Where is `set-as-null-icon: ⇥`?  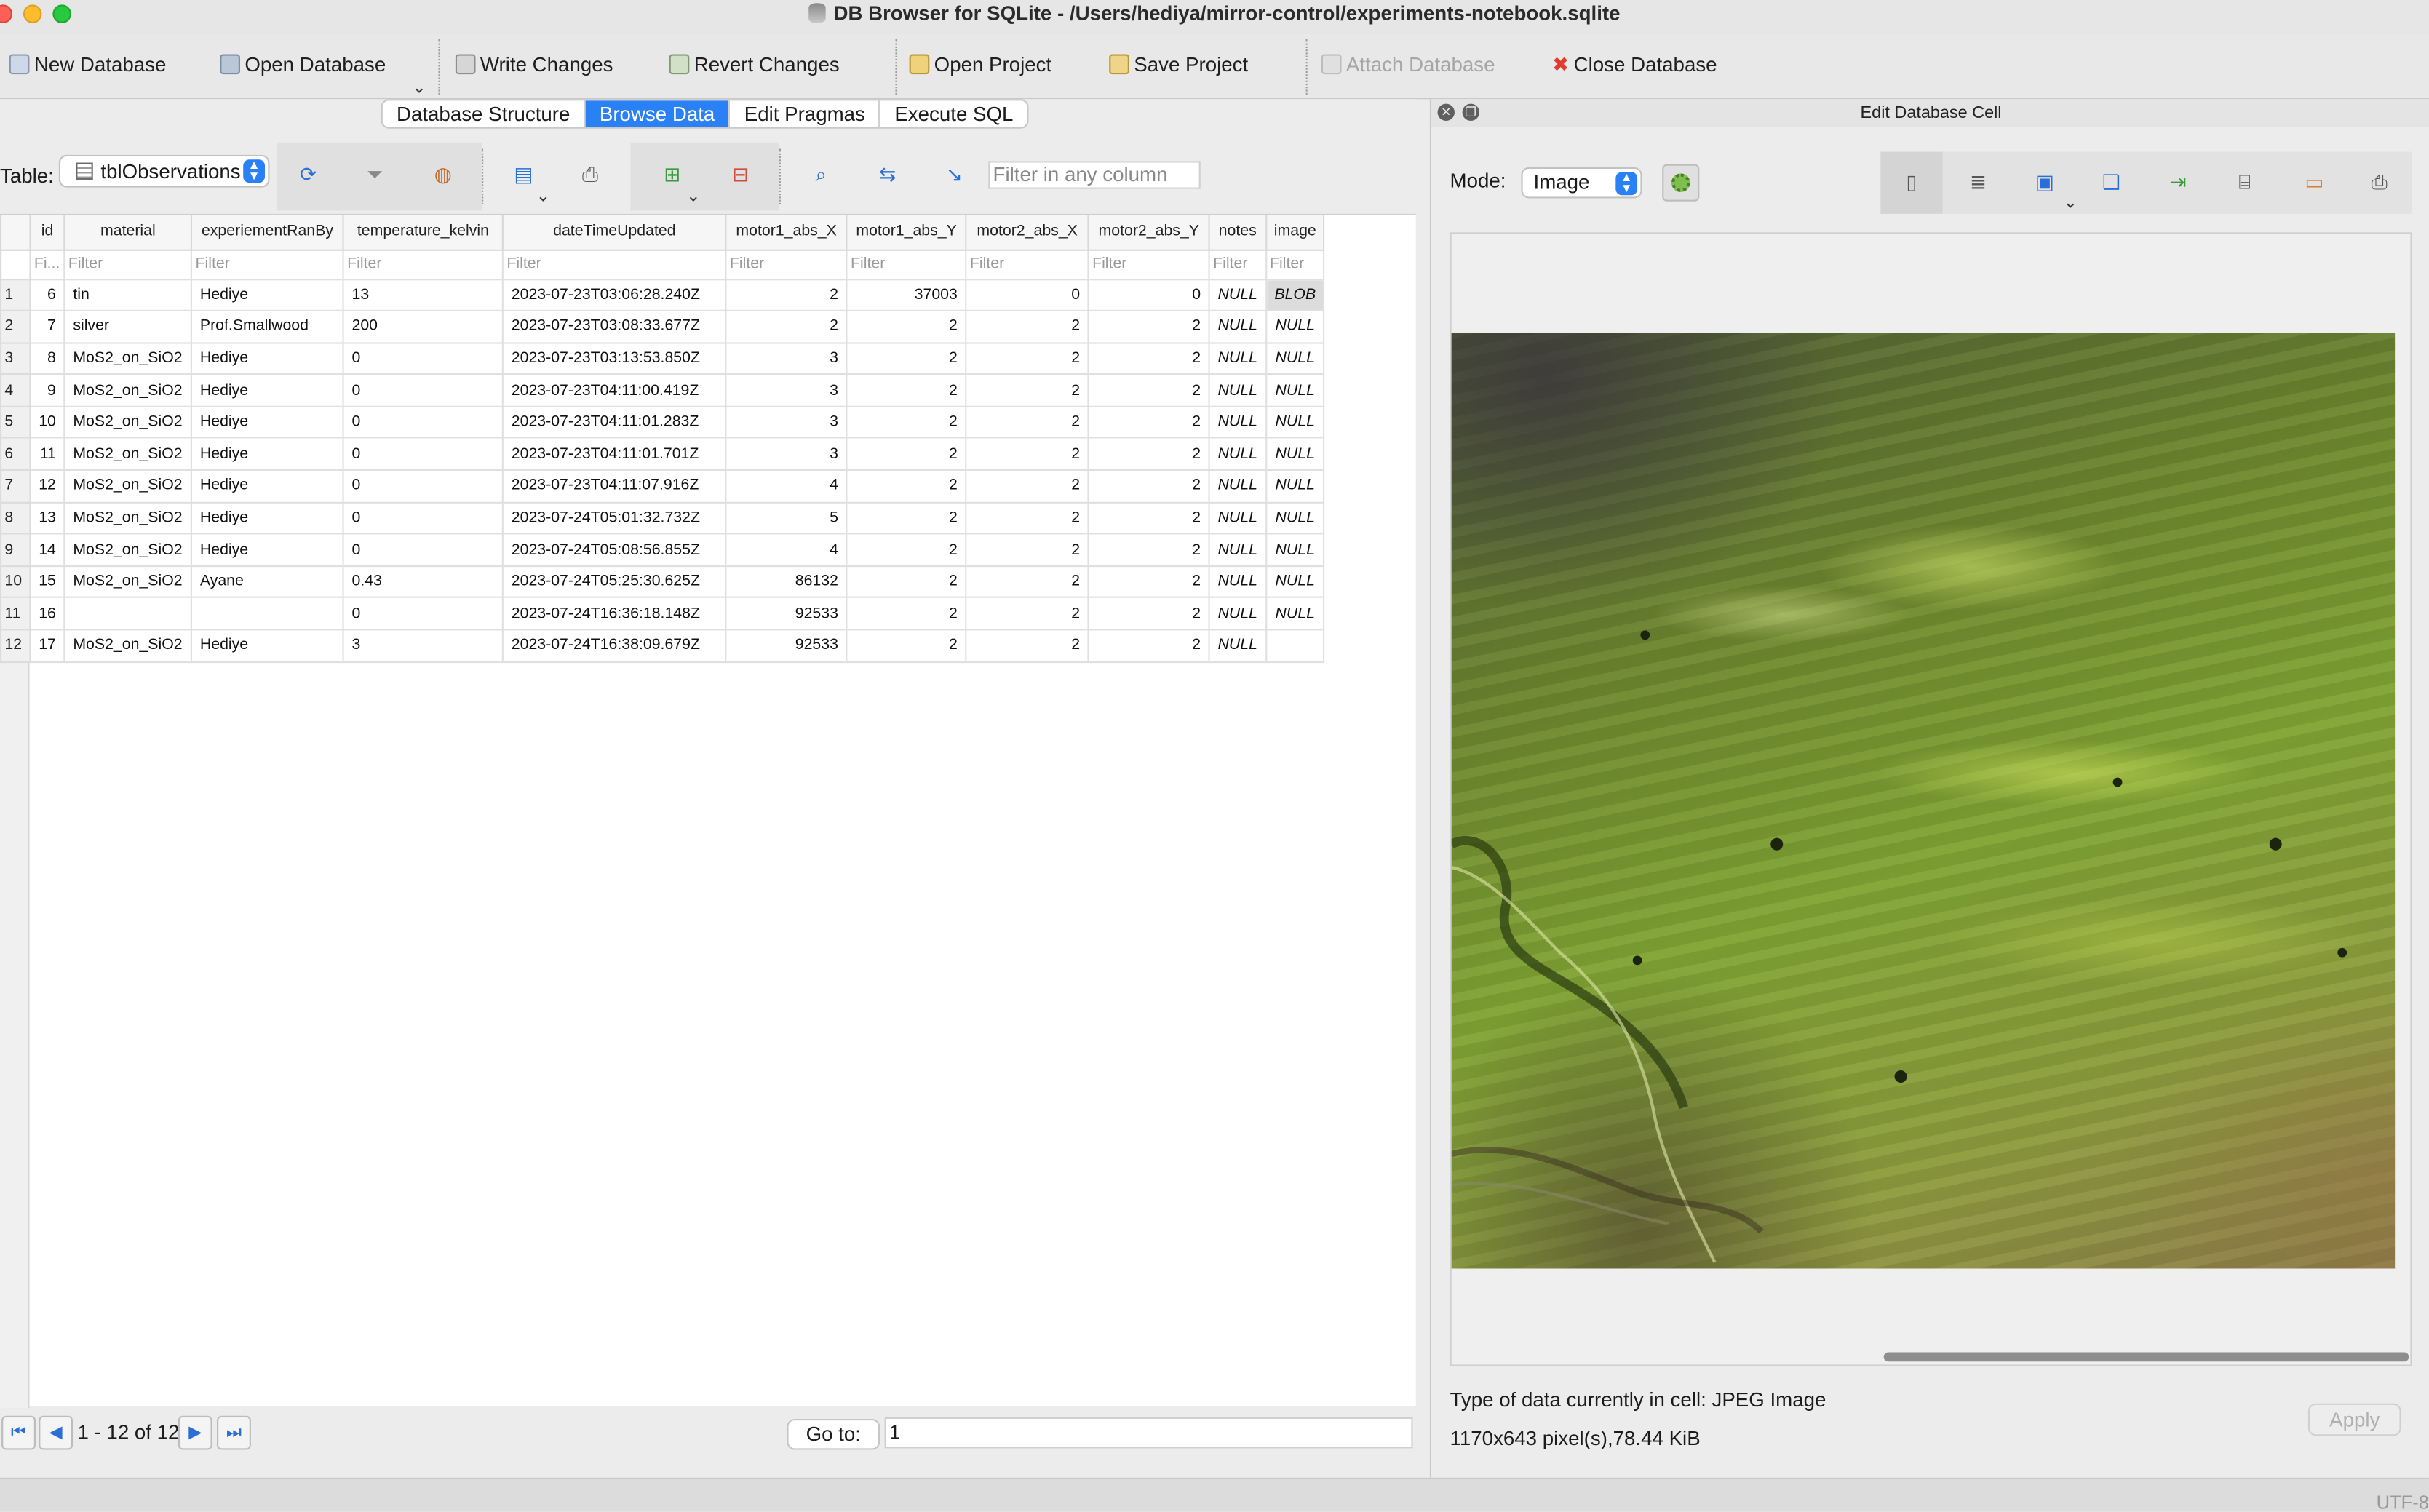 set-as-null-icon: ⇥ is located at coordinates (2178, 183).